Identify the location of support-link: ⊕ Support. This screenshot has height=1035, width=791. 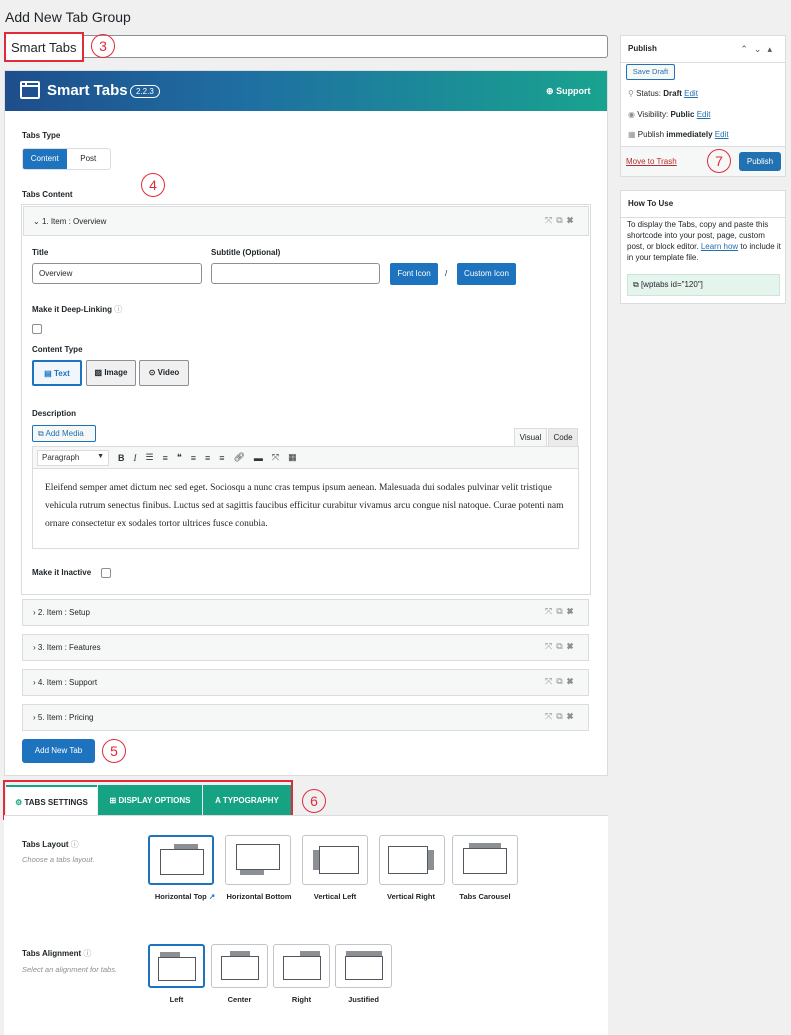
(568, 91).